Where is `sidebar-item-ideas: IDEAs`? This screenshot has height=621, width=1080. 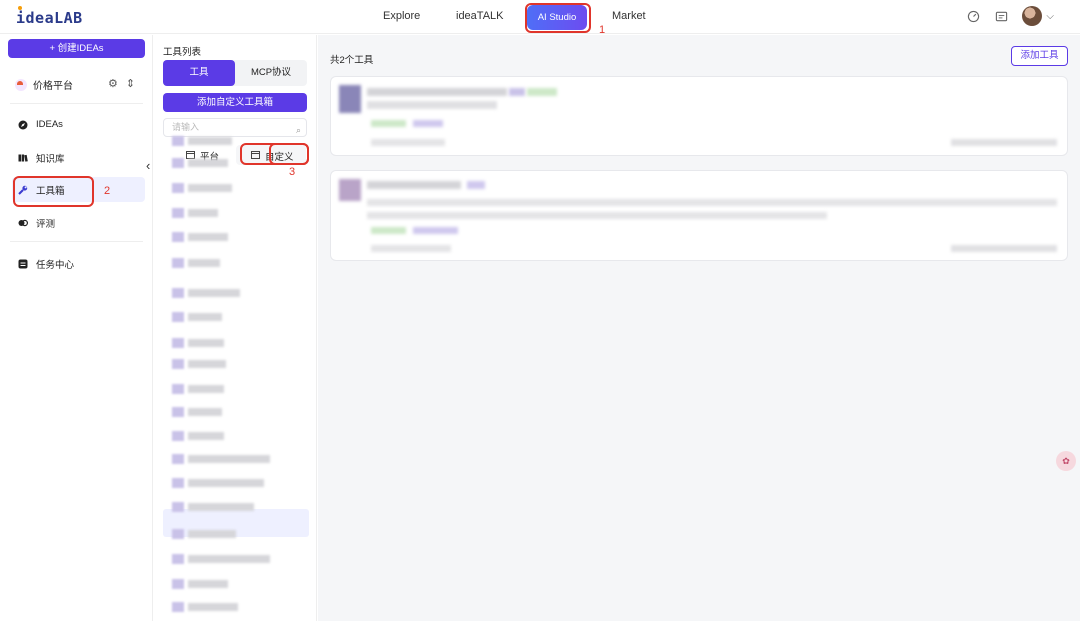 sidebar-item-ideas: IDEAs is located at coordinates (40, 124).